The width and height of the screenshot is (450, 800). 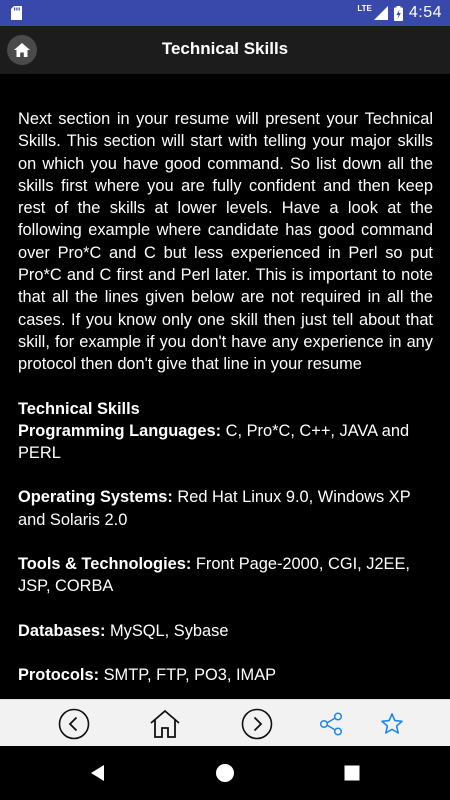 What do you see at coordinates (95, 497) in the screenshot?
I see `skill-label: Operating Systems:` at bounding box center [95, 497].